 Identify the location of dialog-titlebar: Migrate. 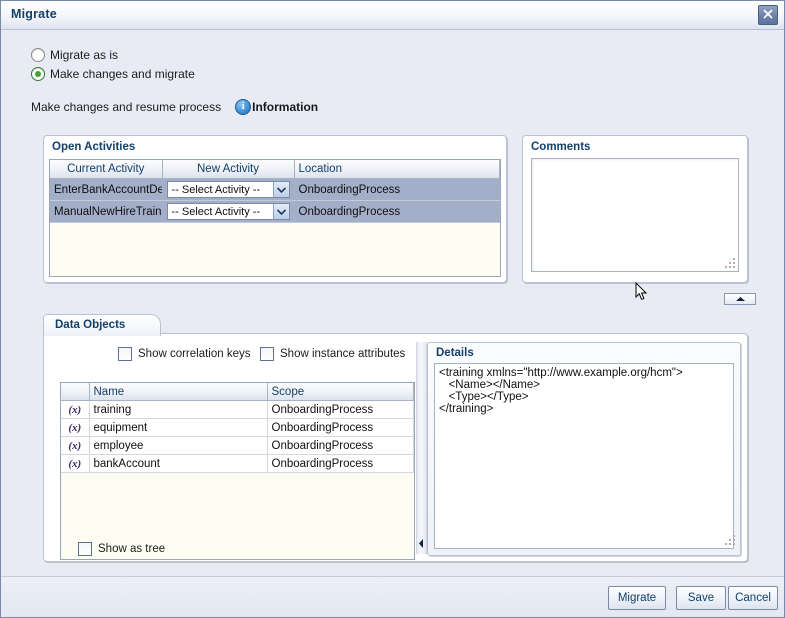
(392, 15).